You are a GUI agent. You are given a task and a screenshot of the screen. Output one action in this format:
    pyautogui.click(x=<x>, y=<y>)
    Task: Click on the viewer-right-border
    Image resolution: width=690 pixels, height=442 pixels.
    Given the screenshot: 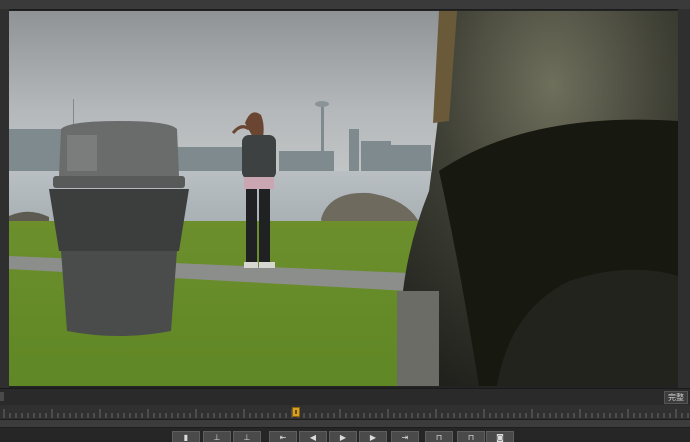 What is the action you would take?
    pyautogui.click(x=684, y=199)
    